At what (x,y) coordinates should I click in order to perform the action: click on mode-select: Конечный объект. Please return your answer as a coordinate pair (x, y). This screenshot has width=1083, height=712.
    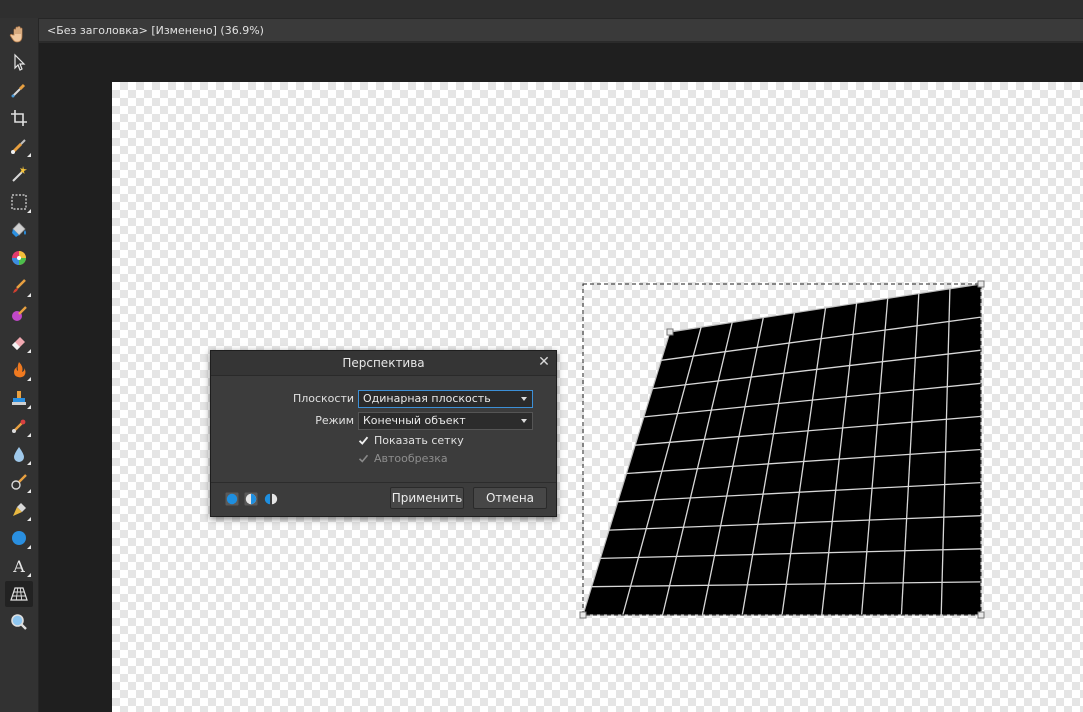
    Looking at the image, I should click on (445, 421).